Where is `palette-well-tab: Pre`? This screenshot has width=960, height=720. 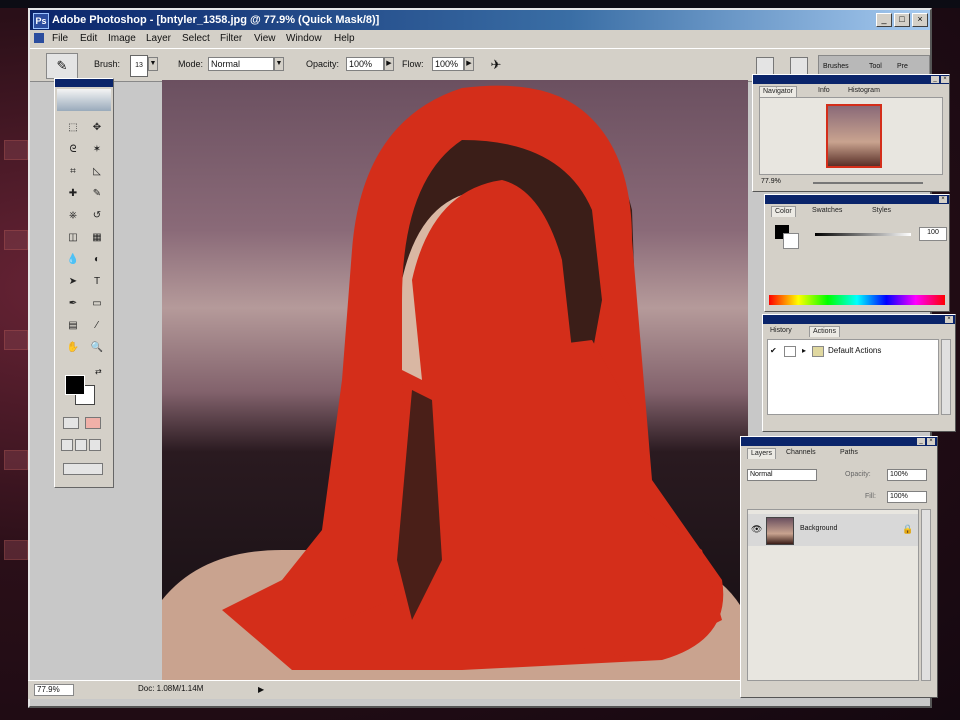
palette-well-tab: Pre is located at coordinates (902, 66).